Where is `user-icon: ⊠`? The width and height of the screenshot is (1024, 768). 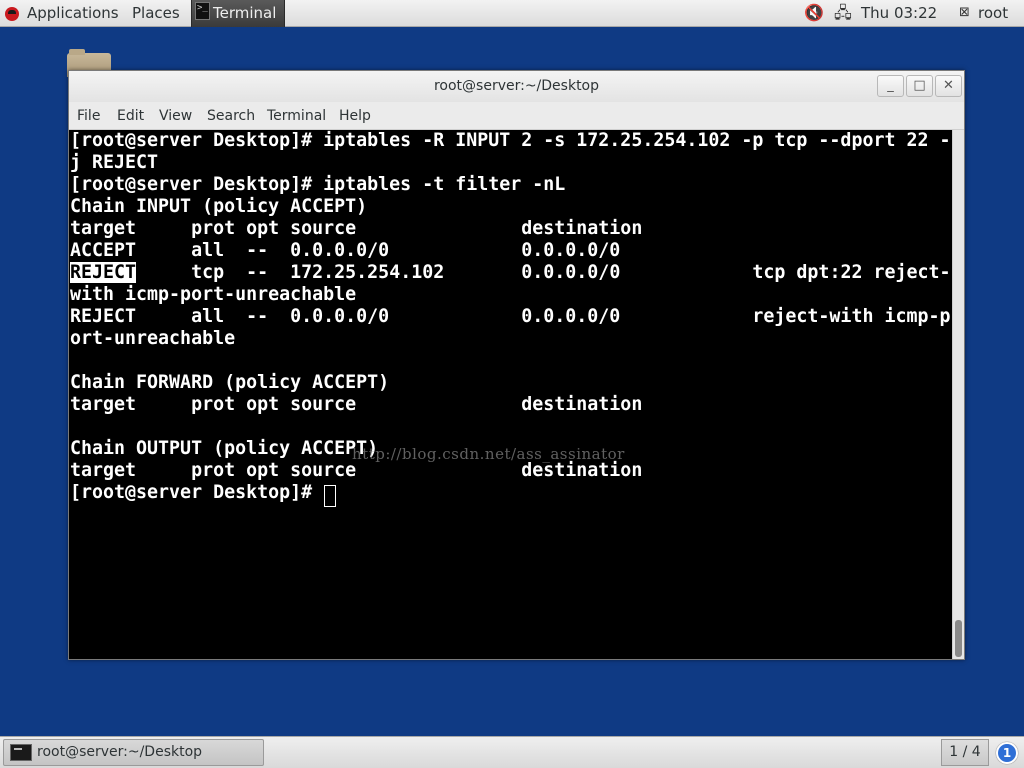
user-icon: ⊠ is located at coordinates (964, 12).